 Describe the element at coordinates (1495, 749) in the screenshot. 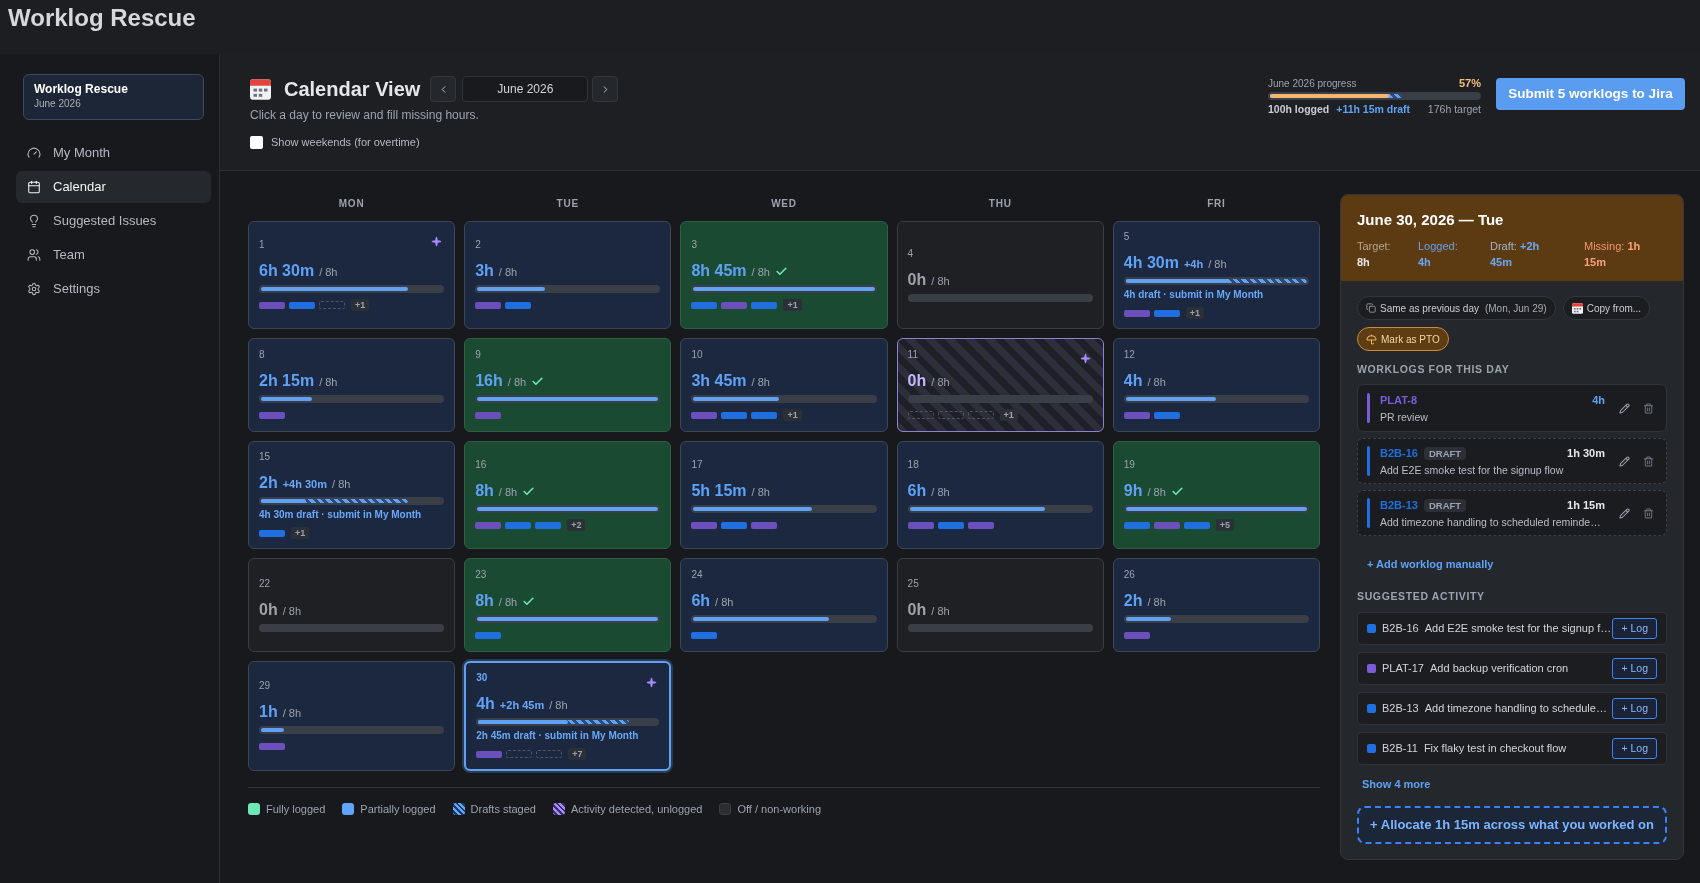

I see `suggestion-title: Fix flaky test in checkout flow` at that location.